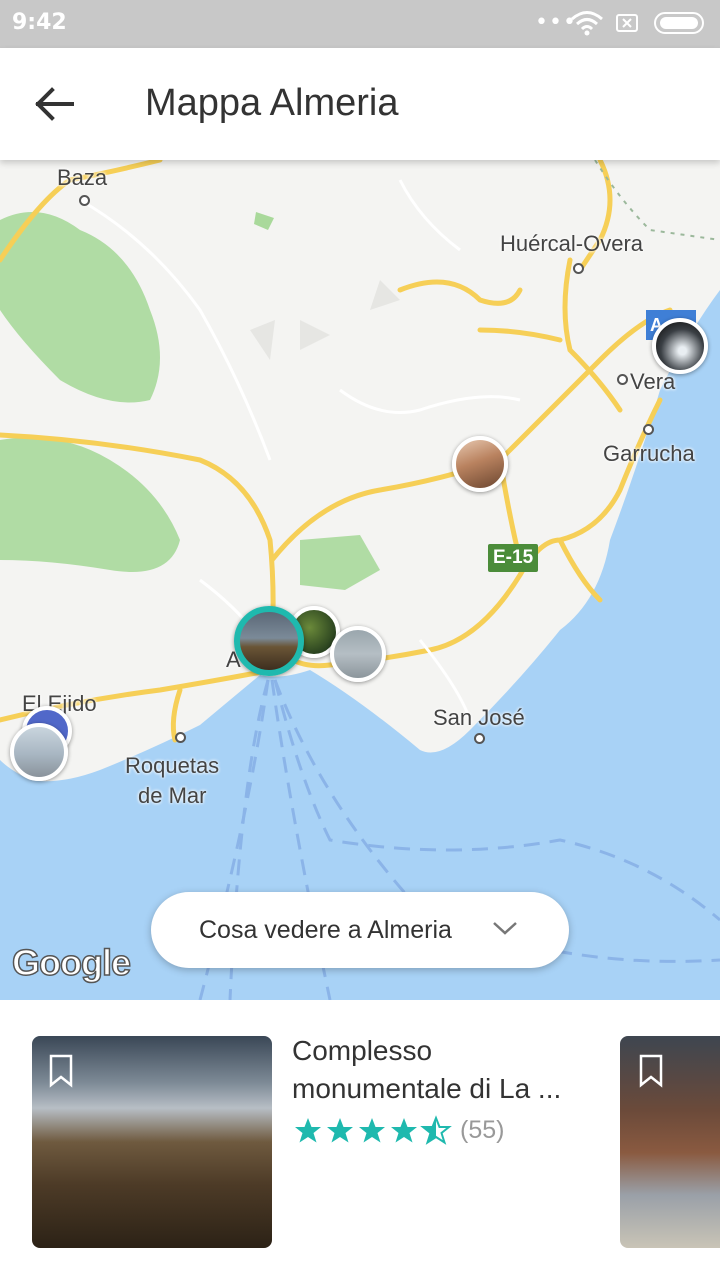 The image size is (720, 1280). What do you see at coordinates (39, 752) in the screenshot?
I see `map-photo-pin-el-ejido` at bounding box center [39, 752].